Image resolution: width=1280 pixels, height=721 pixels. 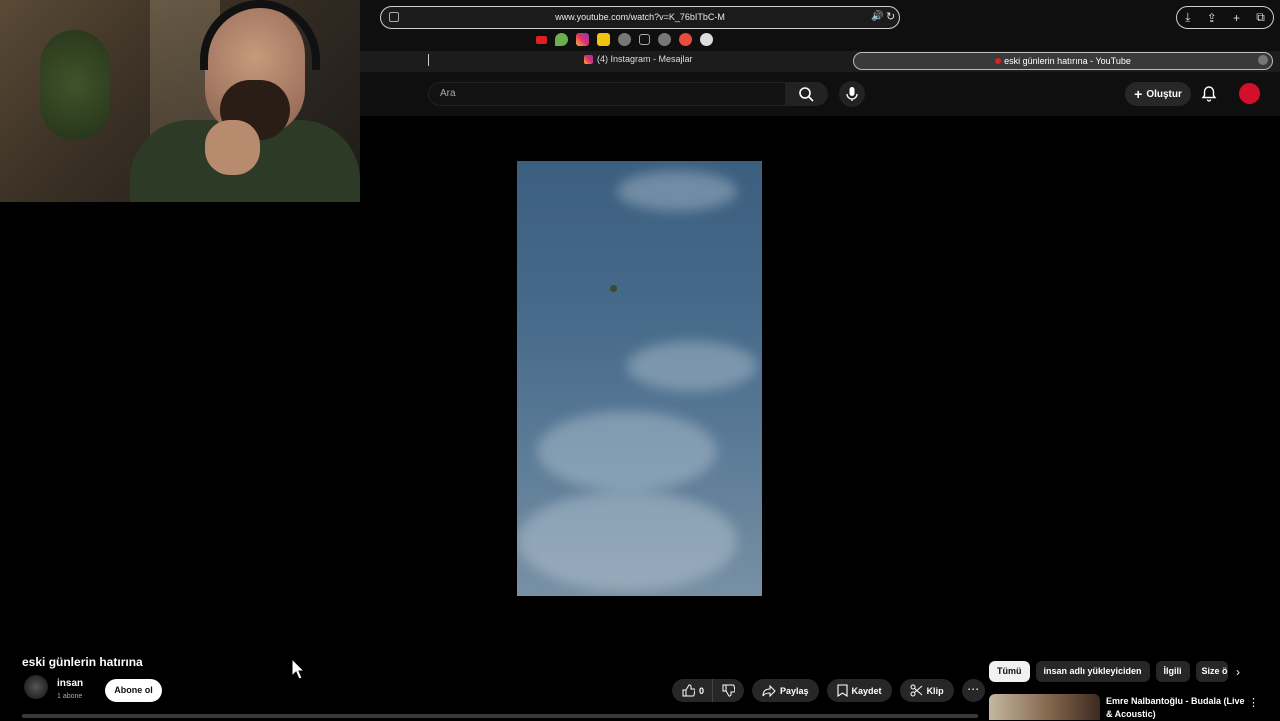 What do you see at coordinates (935, 690) in the screenshot?
I see `clip-label: Klip` at bounding box center [935, 690].